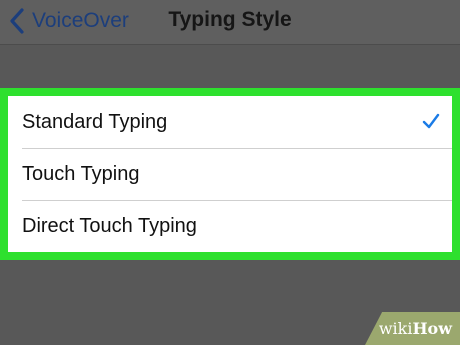 Image resolution: width=460 pixels, height=345 pixels. What do you see at coordinates (81, 173) in the screenshot?
I see `option-label: Touch Typing` at bounding box center [81, 173].